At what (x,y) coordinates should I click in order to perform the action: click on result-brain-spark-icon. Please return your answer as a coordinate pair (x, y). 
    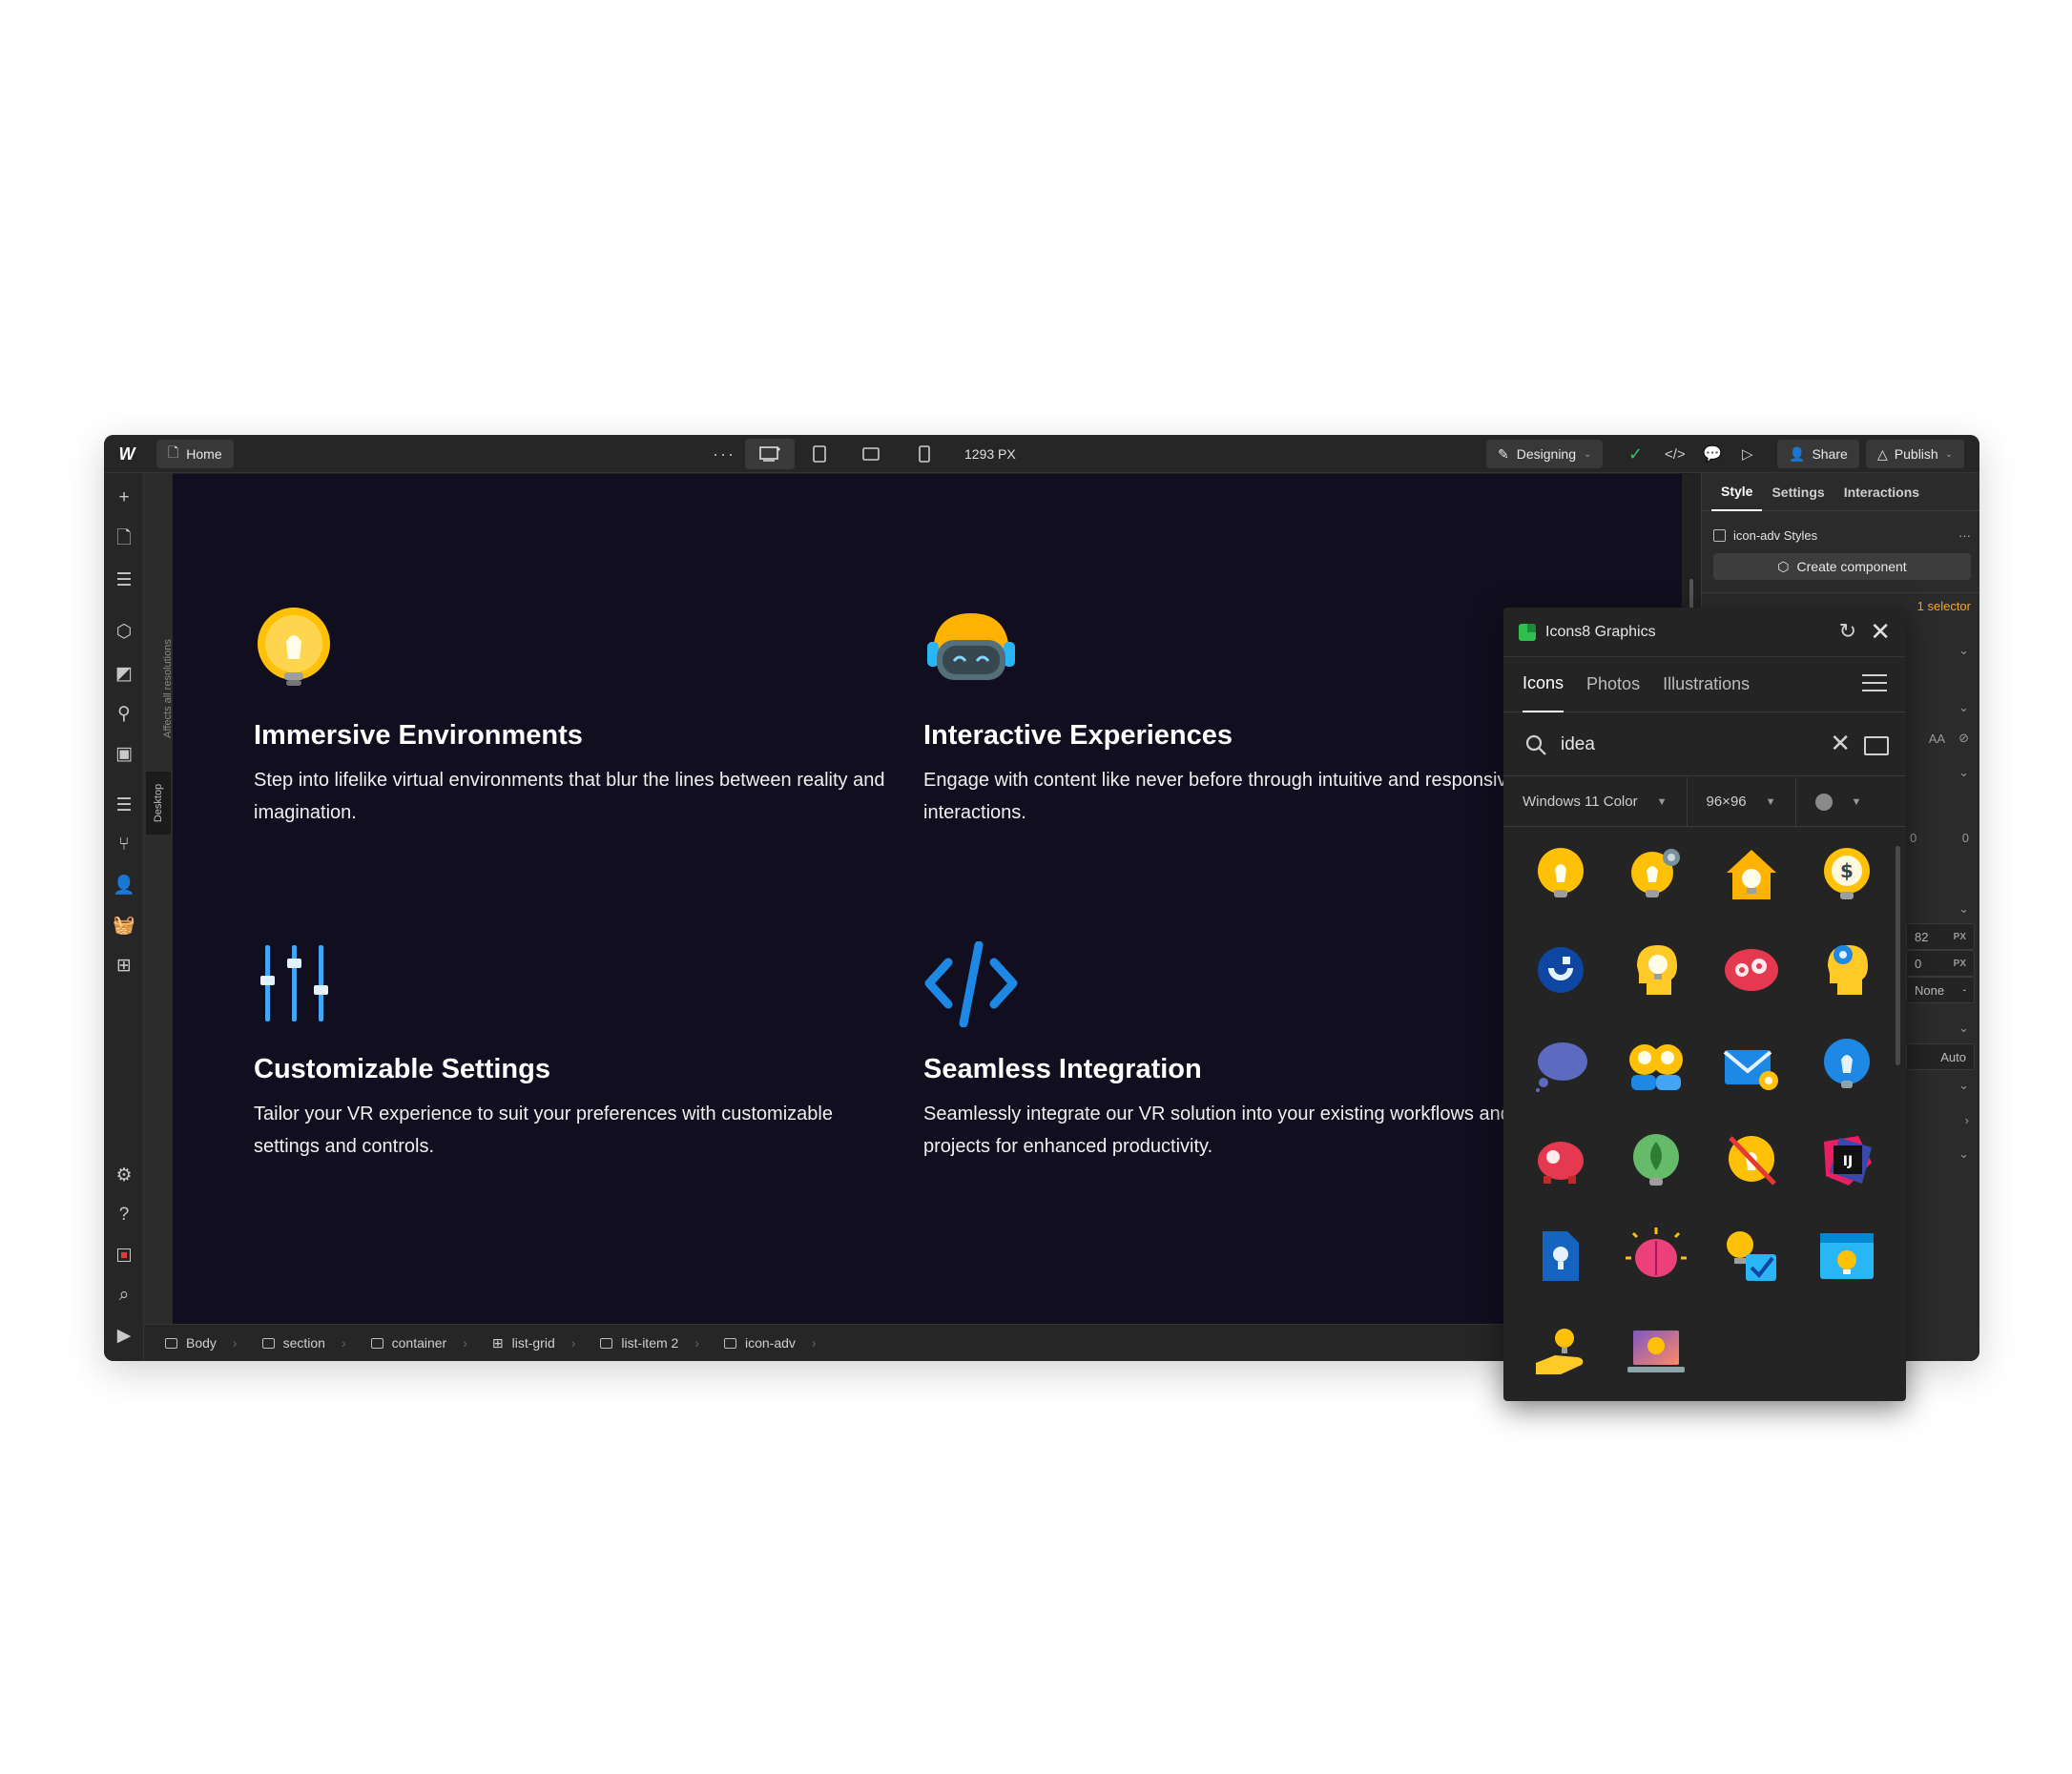
    Looking at the image, I should click on (1656, 1256).